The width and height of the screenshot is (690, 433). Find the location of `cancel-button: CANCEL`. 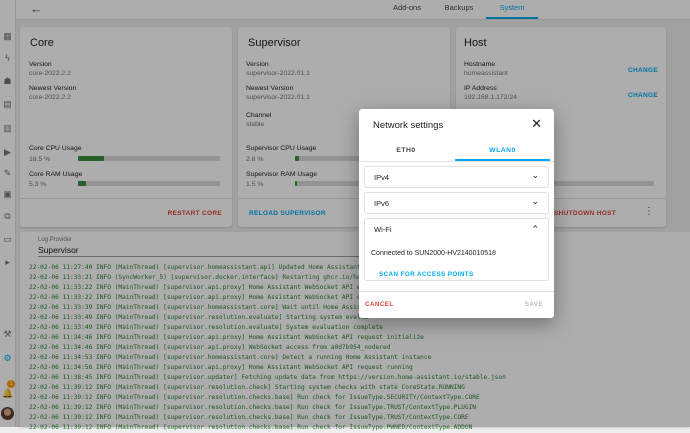

cancel-button: CANCEL is located at coordinates (379, 304).